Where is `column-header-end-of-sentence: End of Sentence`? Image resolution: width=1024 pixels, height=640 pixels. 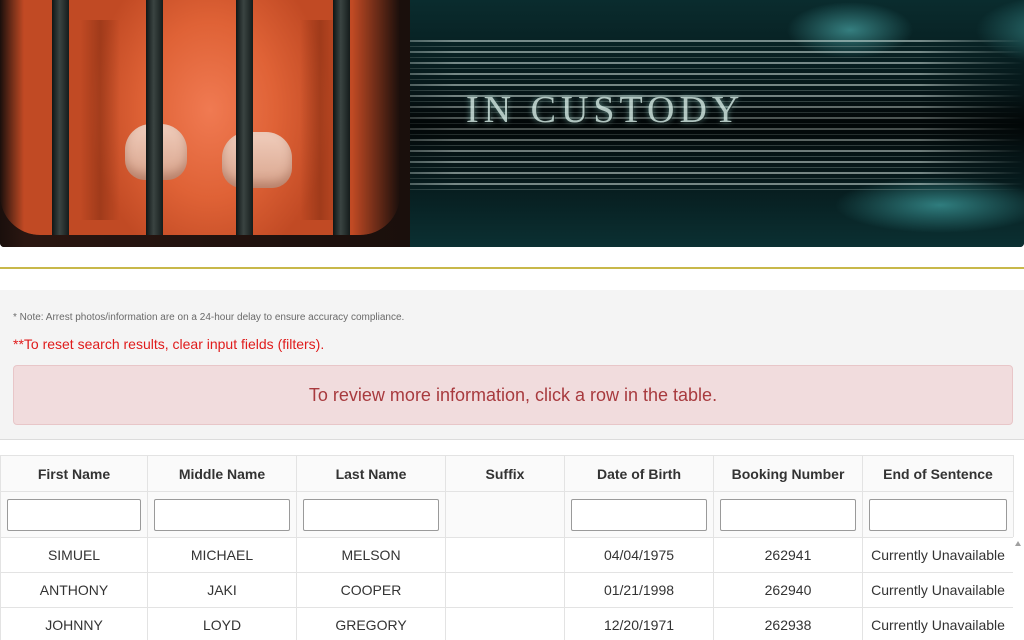
column-header-end-of-sentence: End of Sentence is located at coordinates (938, 473).